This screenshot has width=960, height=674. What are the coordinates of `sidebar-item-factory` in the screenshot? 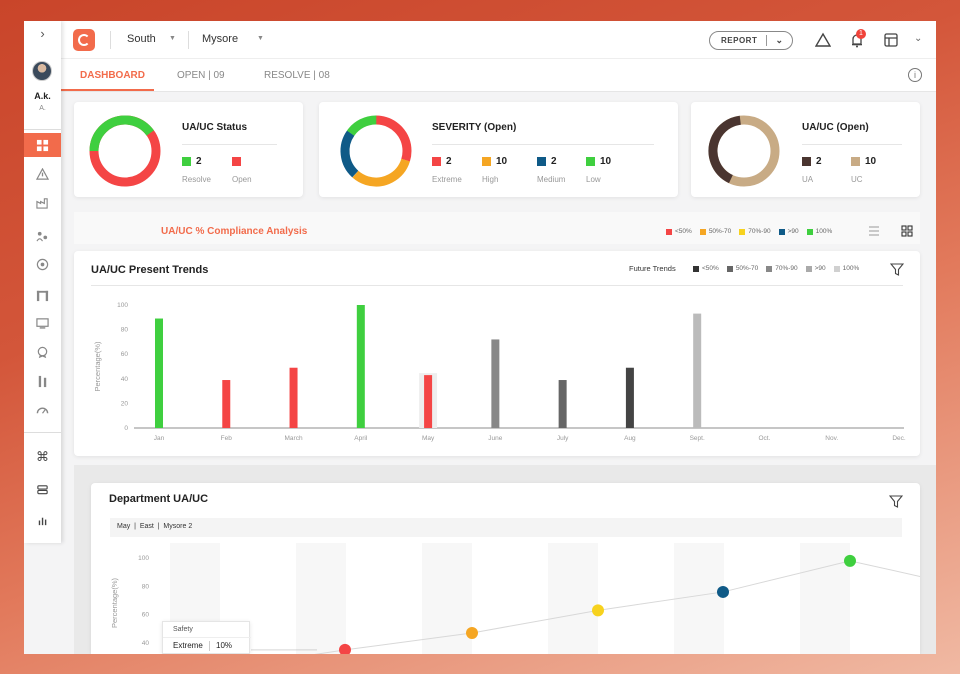 It's located at (42, 202).